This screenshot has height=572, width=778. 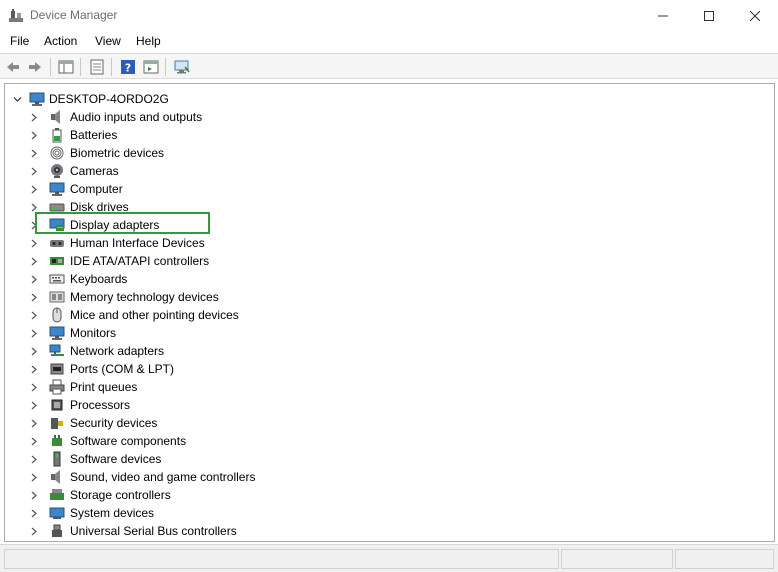 I want to click on menu-action: Action, so click(x=60, y=41).